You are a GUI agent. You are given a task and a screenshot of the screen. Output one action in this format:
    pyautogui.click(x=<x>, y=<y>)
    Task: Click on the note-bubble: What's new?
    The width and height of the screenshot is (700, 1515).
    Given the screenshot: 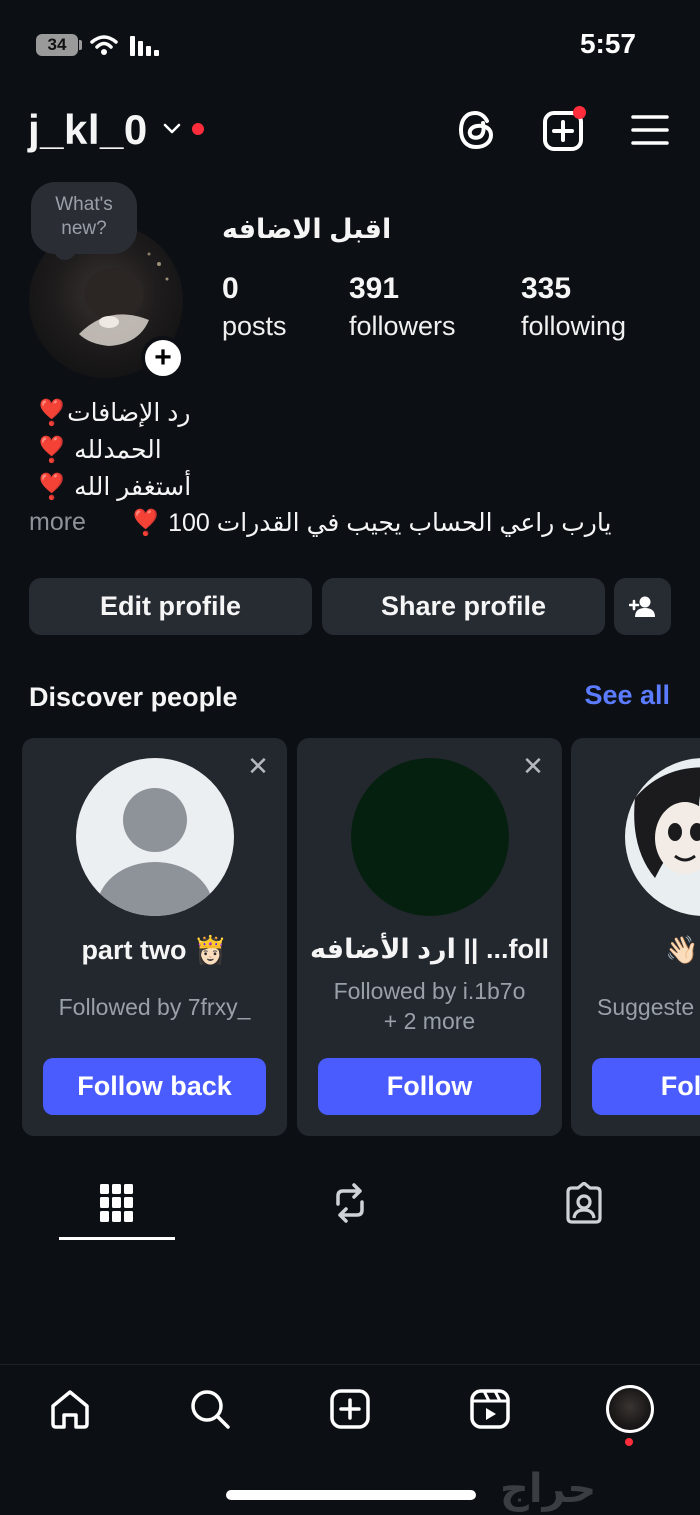 What is the action you would take?
    pyautogui.click(x=84, y=218)
    